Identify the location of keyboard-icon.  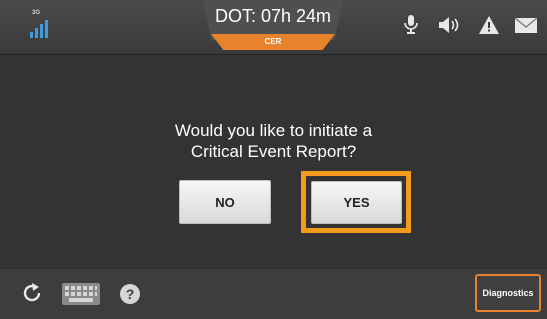
(81, 294).